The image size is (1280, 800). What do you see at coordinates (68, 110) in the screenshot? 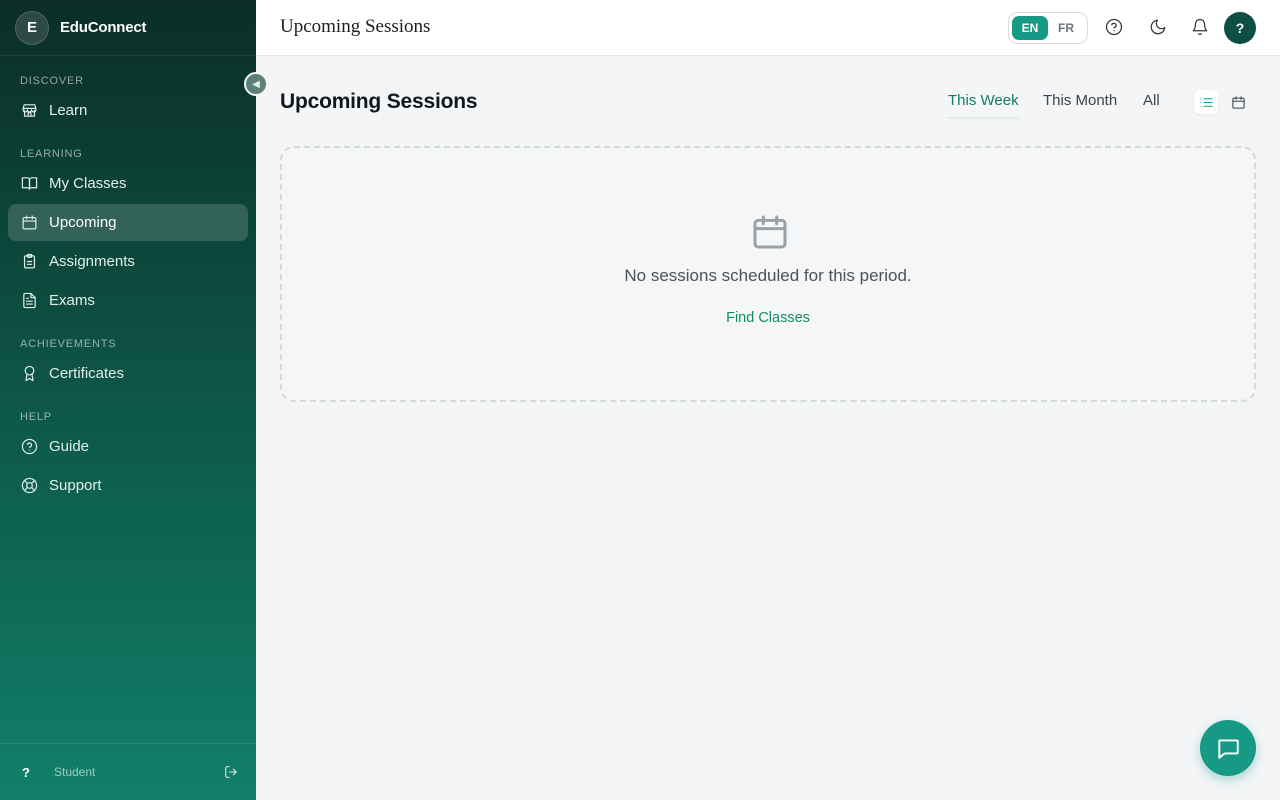
I see `sidebar-item-label: Learn` at bounding box center [68, 110].